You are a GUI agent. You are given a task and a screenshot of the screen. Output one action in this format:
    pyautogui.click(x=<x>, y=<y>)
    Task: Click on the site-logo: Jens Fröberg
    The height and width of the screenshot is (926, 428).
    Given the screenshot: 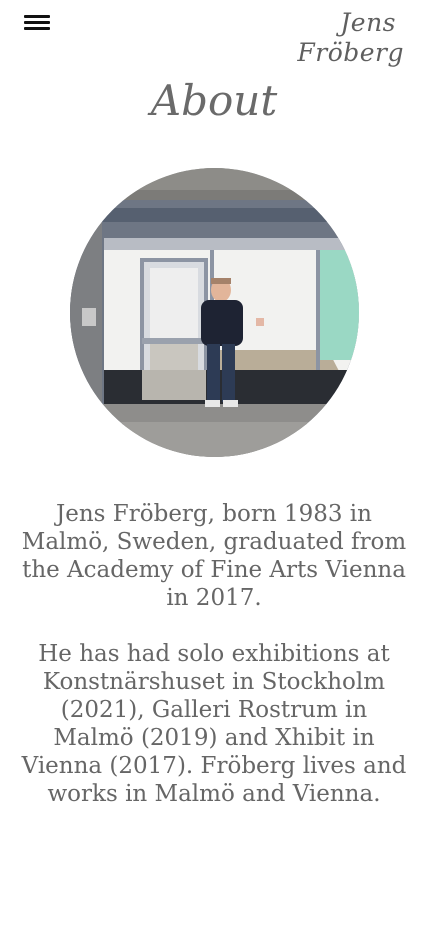 What is the action you would take?
    pyautogui.click(x=350, y=38)
    